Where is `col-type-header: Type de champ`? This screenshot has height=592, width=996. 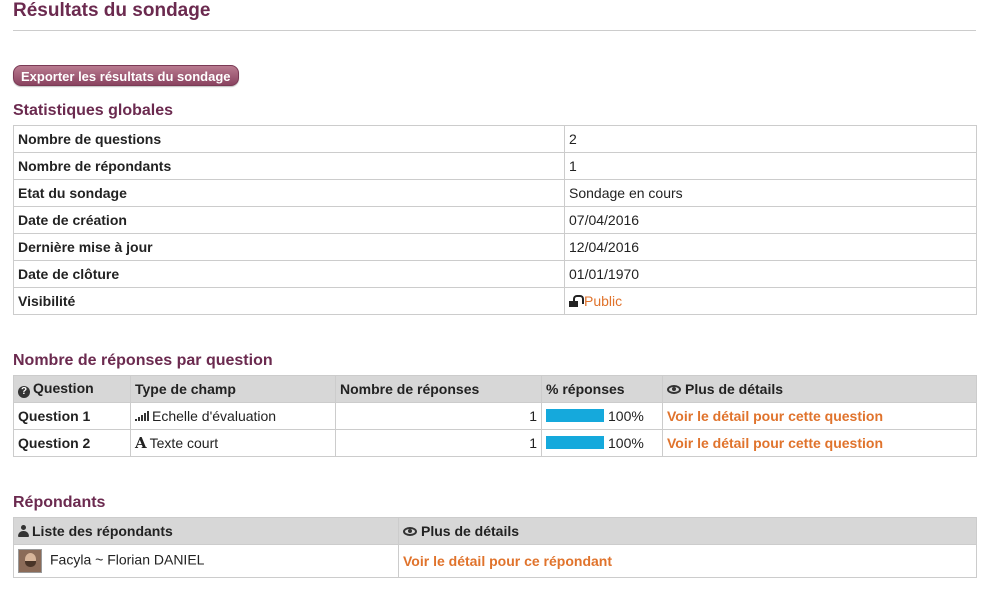
col-type-header: Type de champ is located at coordinates (233, 389).